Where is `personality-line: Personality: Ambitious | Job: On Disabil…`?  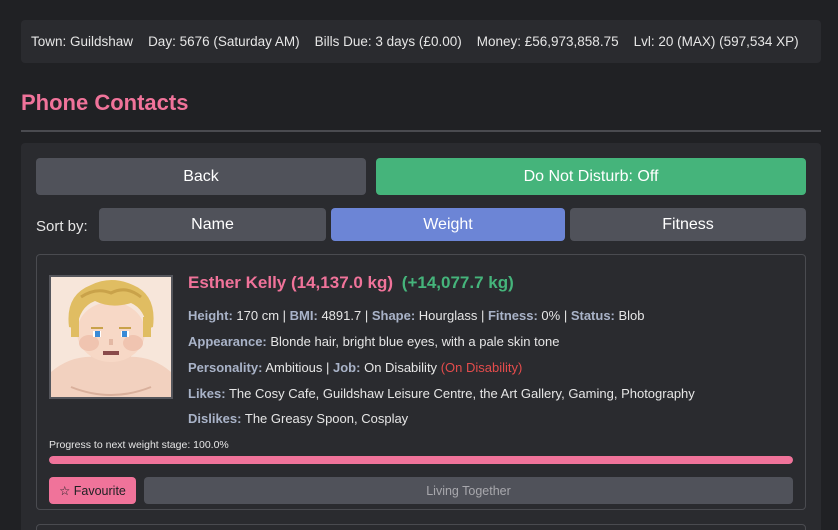
personality-line: Personality: Ambitious | Job: On Disabil… is located at coordinates (355, 367).